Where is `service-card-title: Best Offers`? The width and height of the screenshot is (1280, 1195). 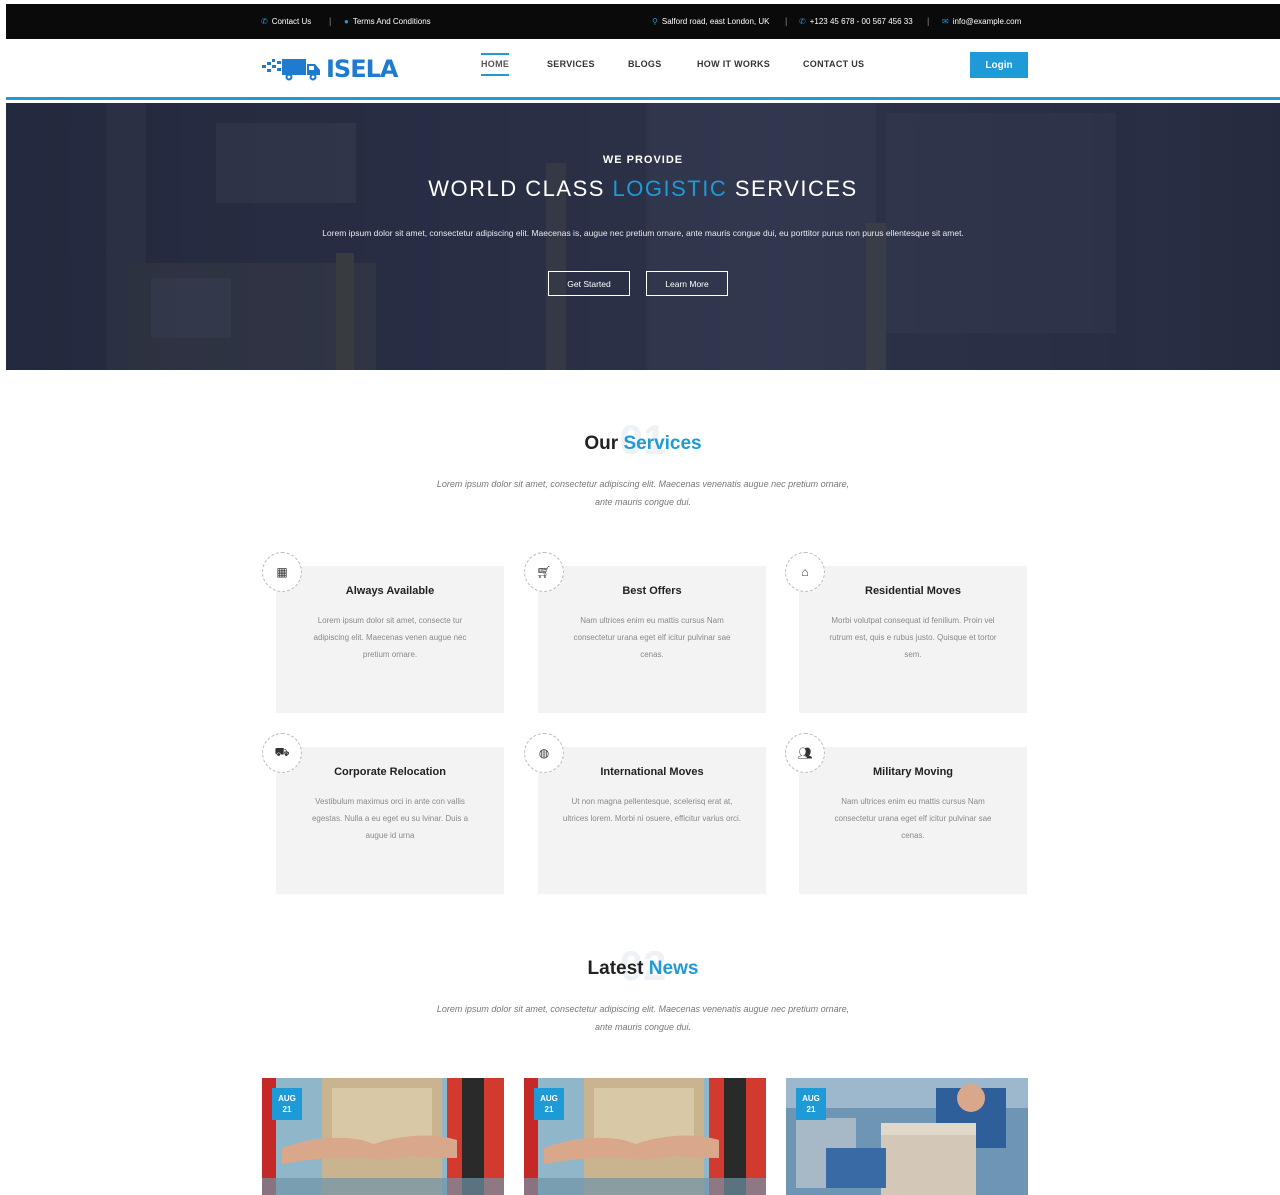
service-card-title: Best Offers is located at coordinates (652, 591).